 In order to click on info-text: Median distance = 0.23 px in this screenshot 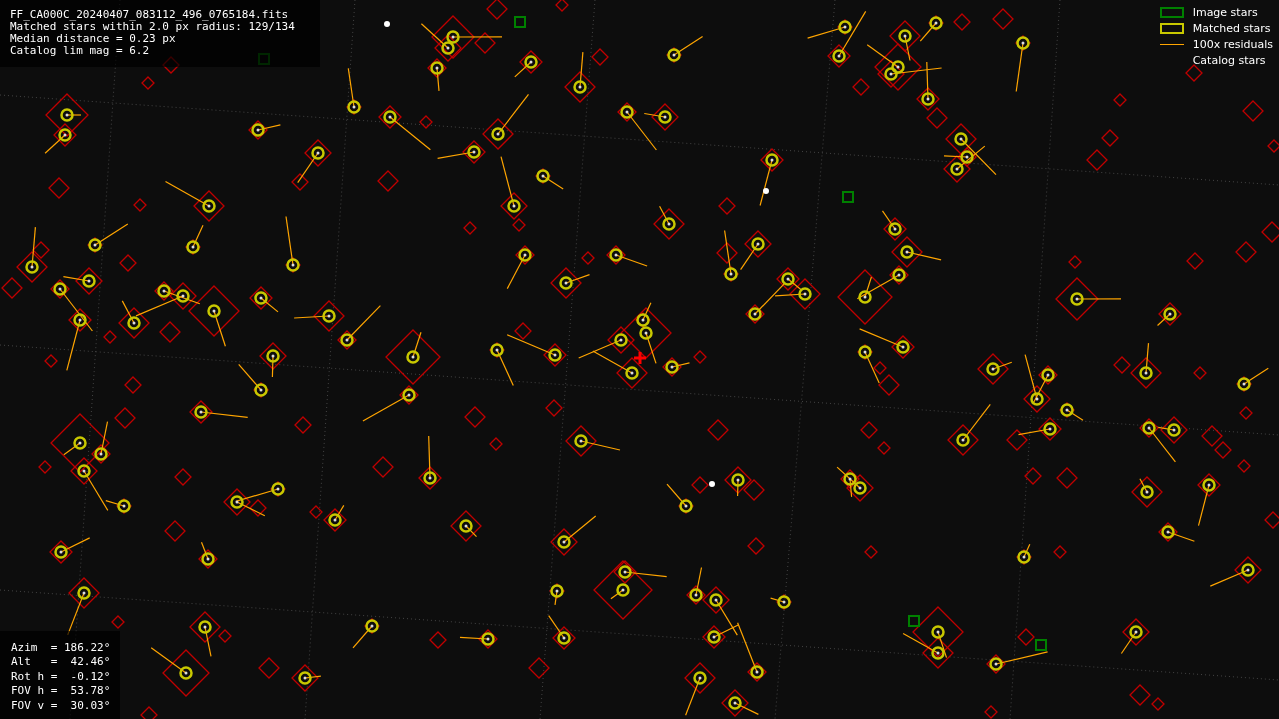, I will do `click(93, 39)`.